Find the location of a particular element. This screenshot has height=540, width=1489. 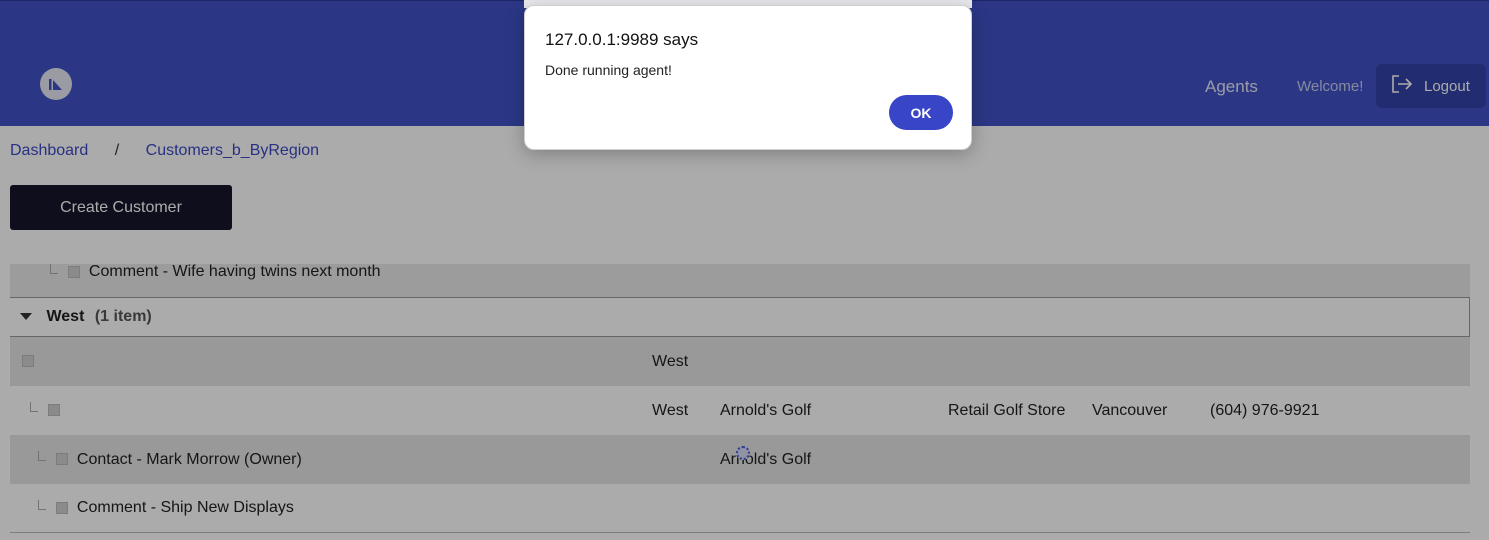

ok-button: OK is located at coordinates (921, 112).